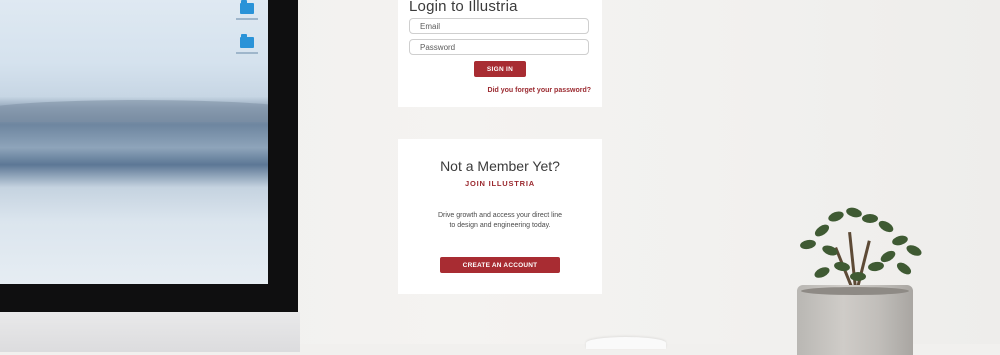 This screenshot has width=1000, height=355. What do you see at coordinates (626, 343) in the screenshot?
I see `coffee-cup` at bounding box center [626, 343].